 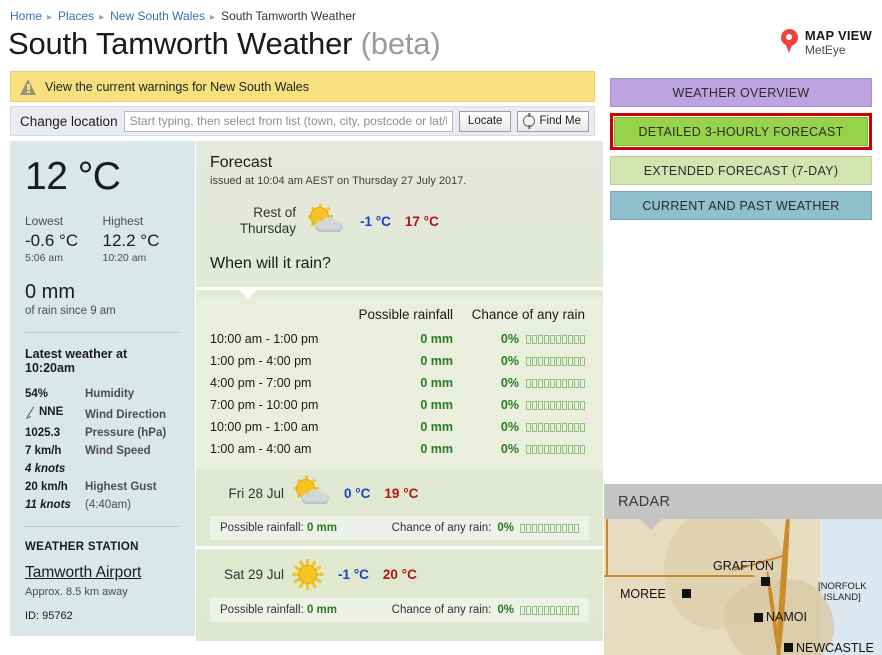 What do you see at coordinates (121, 487) in the screenshot?
I see `observation-label: Highest Gust` at bounding box center [121, 487].